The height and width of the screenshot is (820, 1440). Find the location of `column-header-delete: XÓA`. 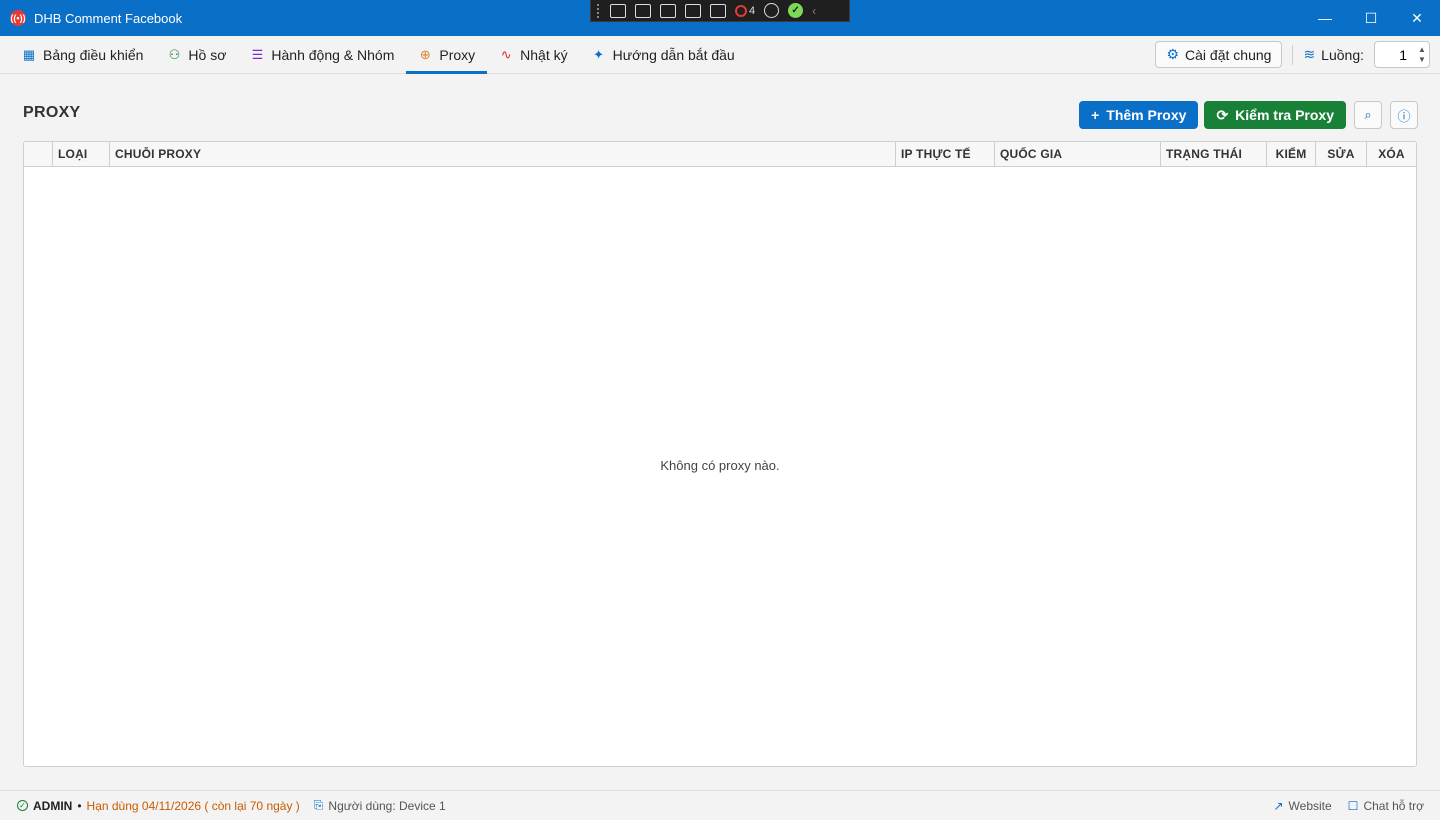

column-header-delete: XÓA is located at coordinates (1391, 154).